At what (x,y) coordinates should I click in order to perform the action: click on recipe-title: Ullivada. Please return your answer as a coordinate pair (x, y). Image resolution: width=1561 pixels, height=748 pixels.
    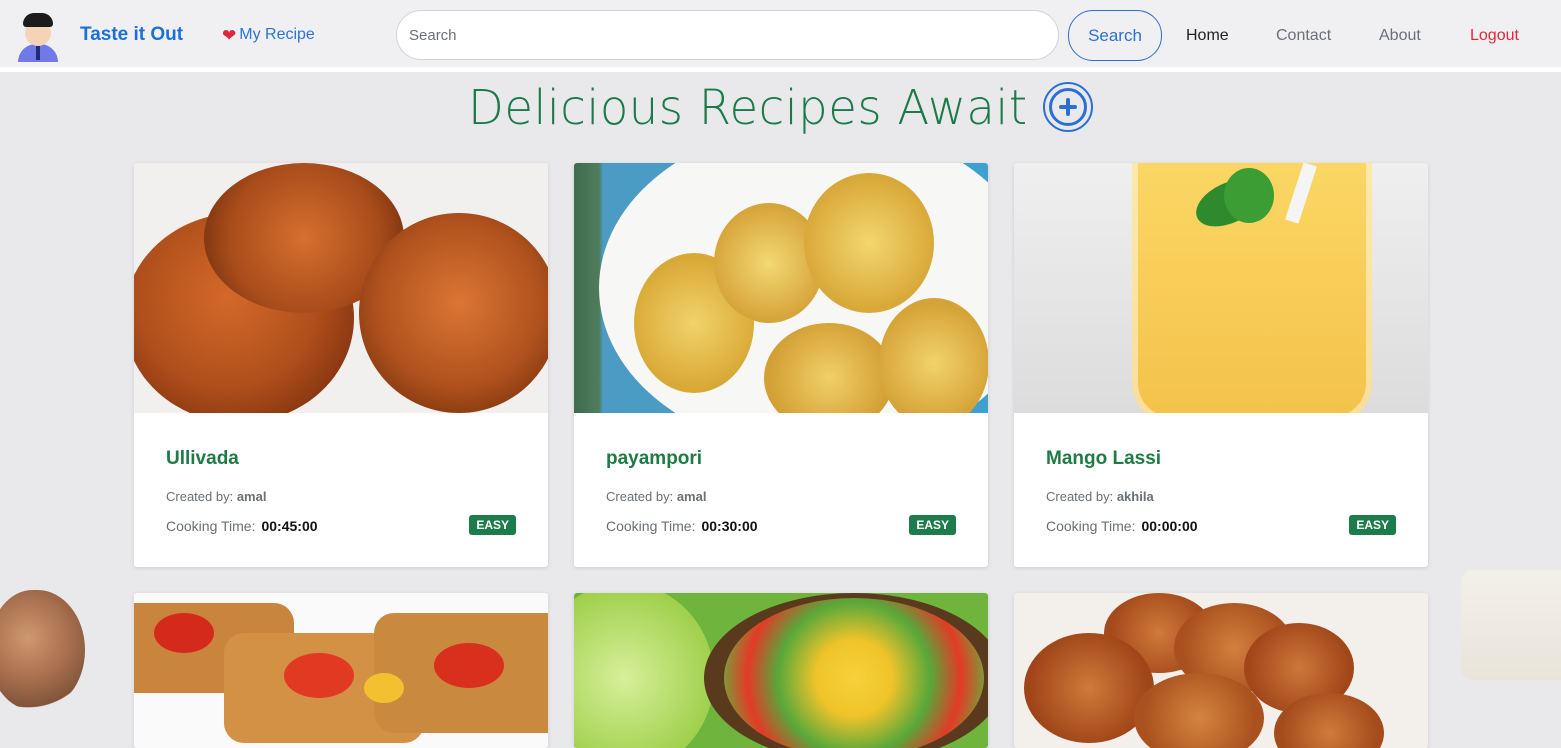
    Looking at the image, I should click on (202, 459).